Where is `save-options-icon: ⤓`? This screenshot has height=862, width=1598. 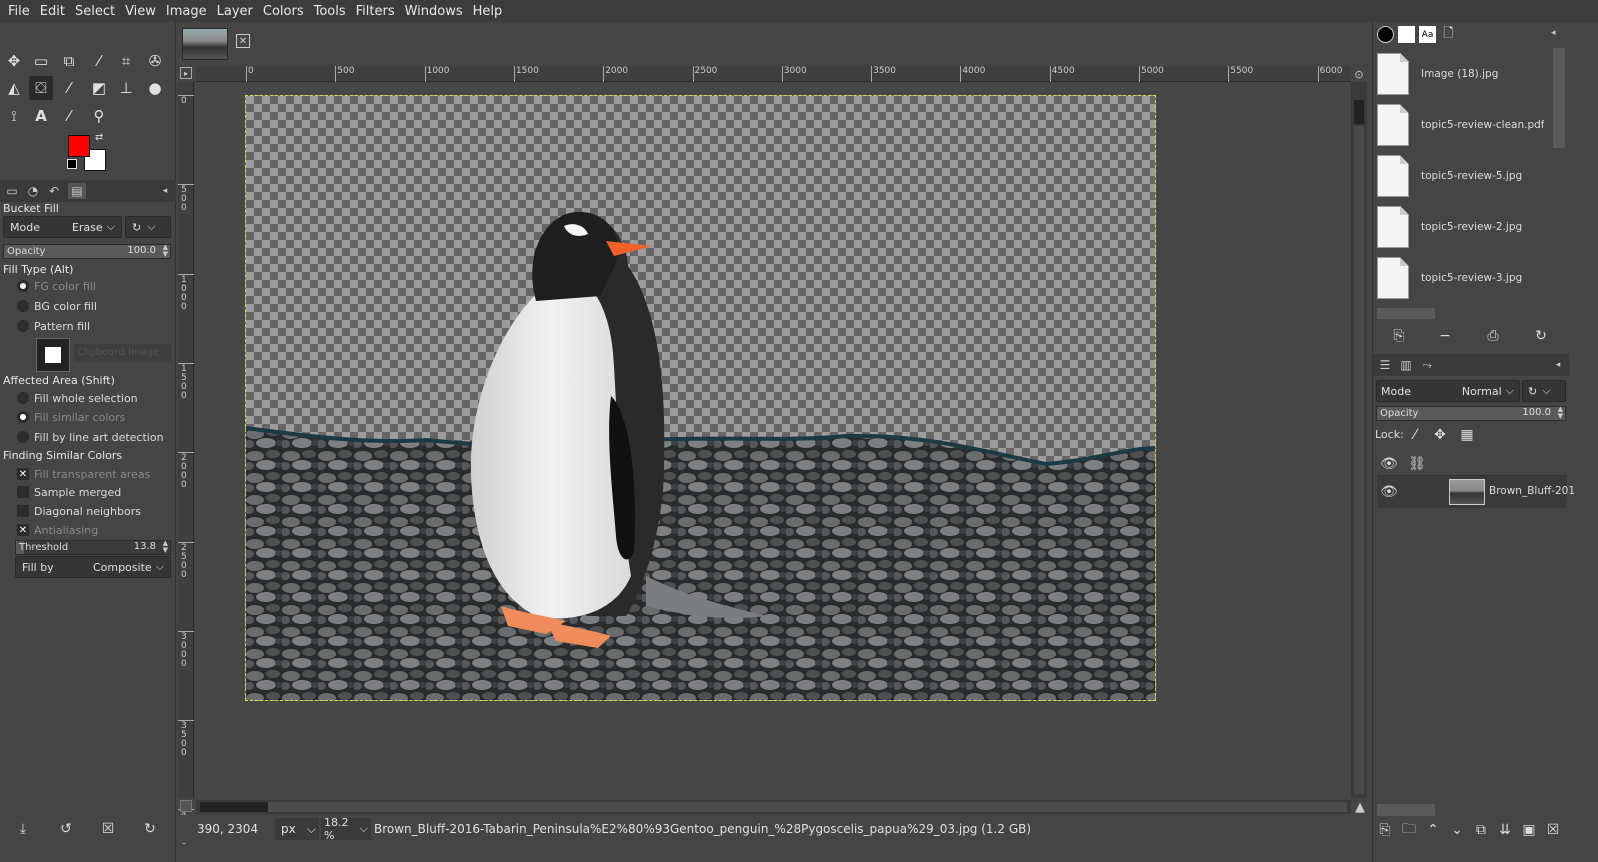 save-options-icon: ⤓ is located at coordinates (23, 829).